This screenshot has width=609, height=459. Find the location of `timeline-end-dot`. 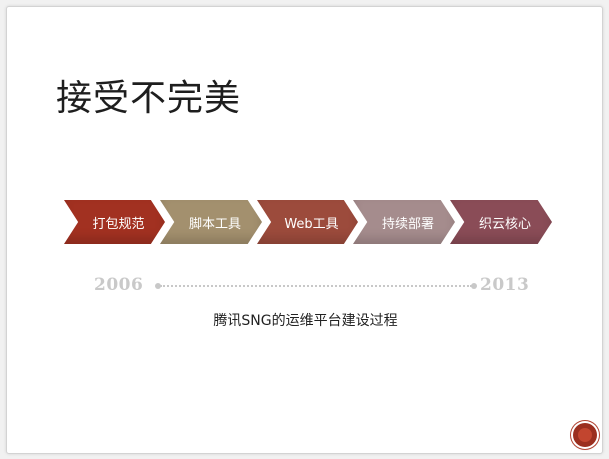

timeline-end-dot is located at coordinates (474, 286).